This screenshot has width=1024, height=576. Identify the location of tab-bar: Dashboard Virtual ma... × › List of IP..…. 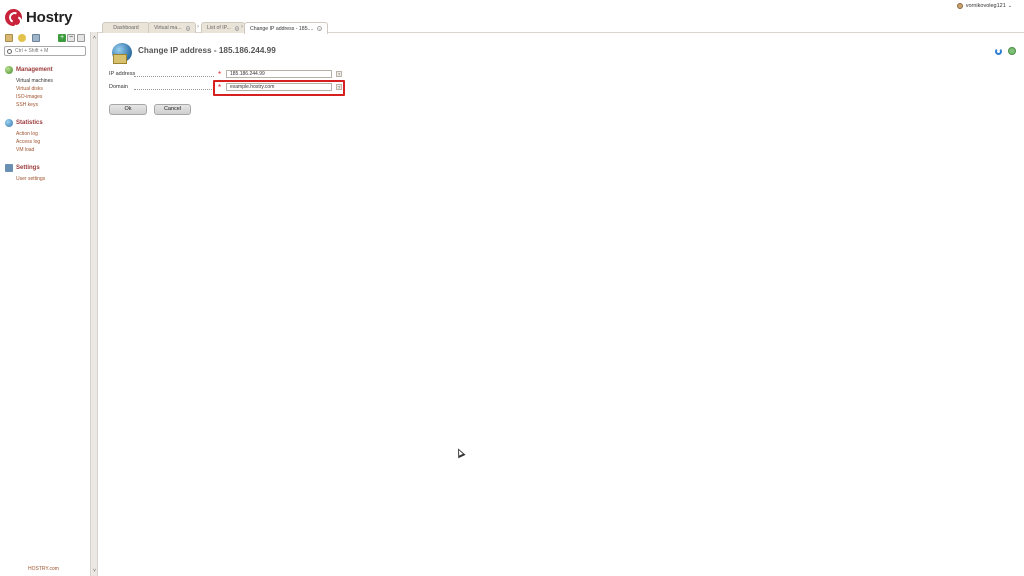
(561, 27).